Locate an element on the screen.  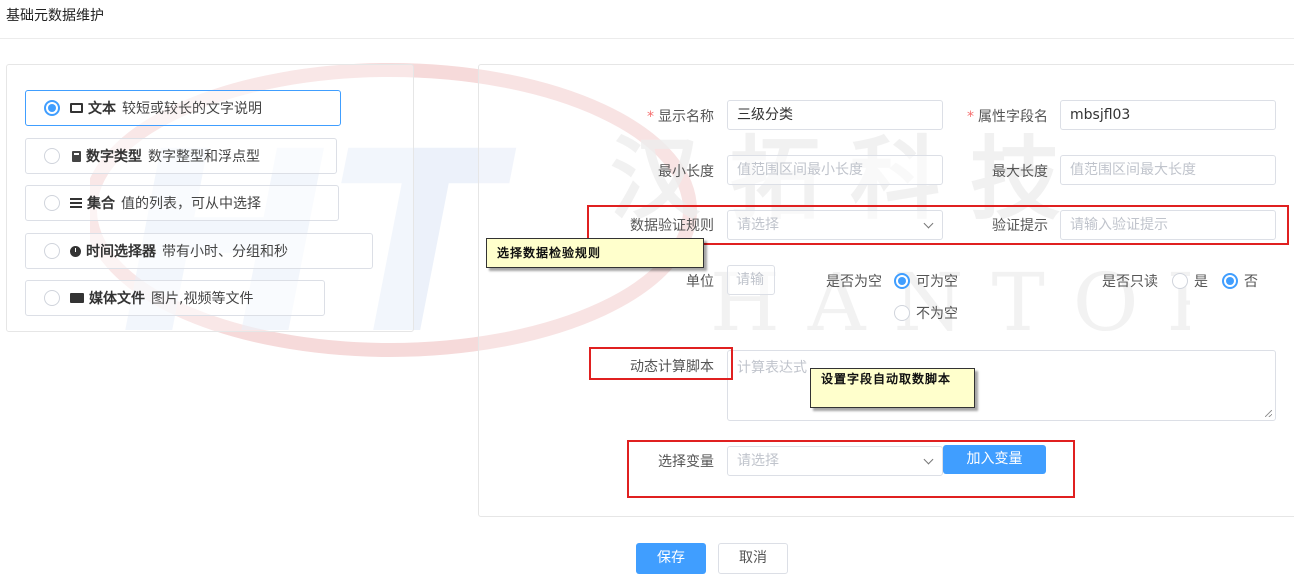
unit-label: 单位 is located at coordinates (700, 282).